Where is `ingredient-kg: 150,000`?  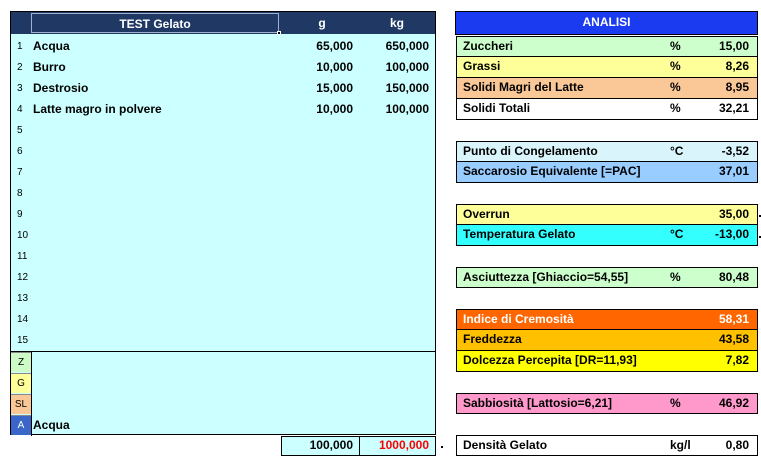
ingredient-kg: 150,000 is located at coordinates (407, 88).